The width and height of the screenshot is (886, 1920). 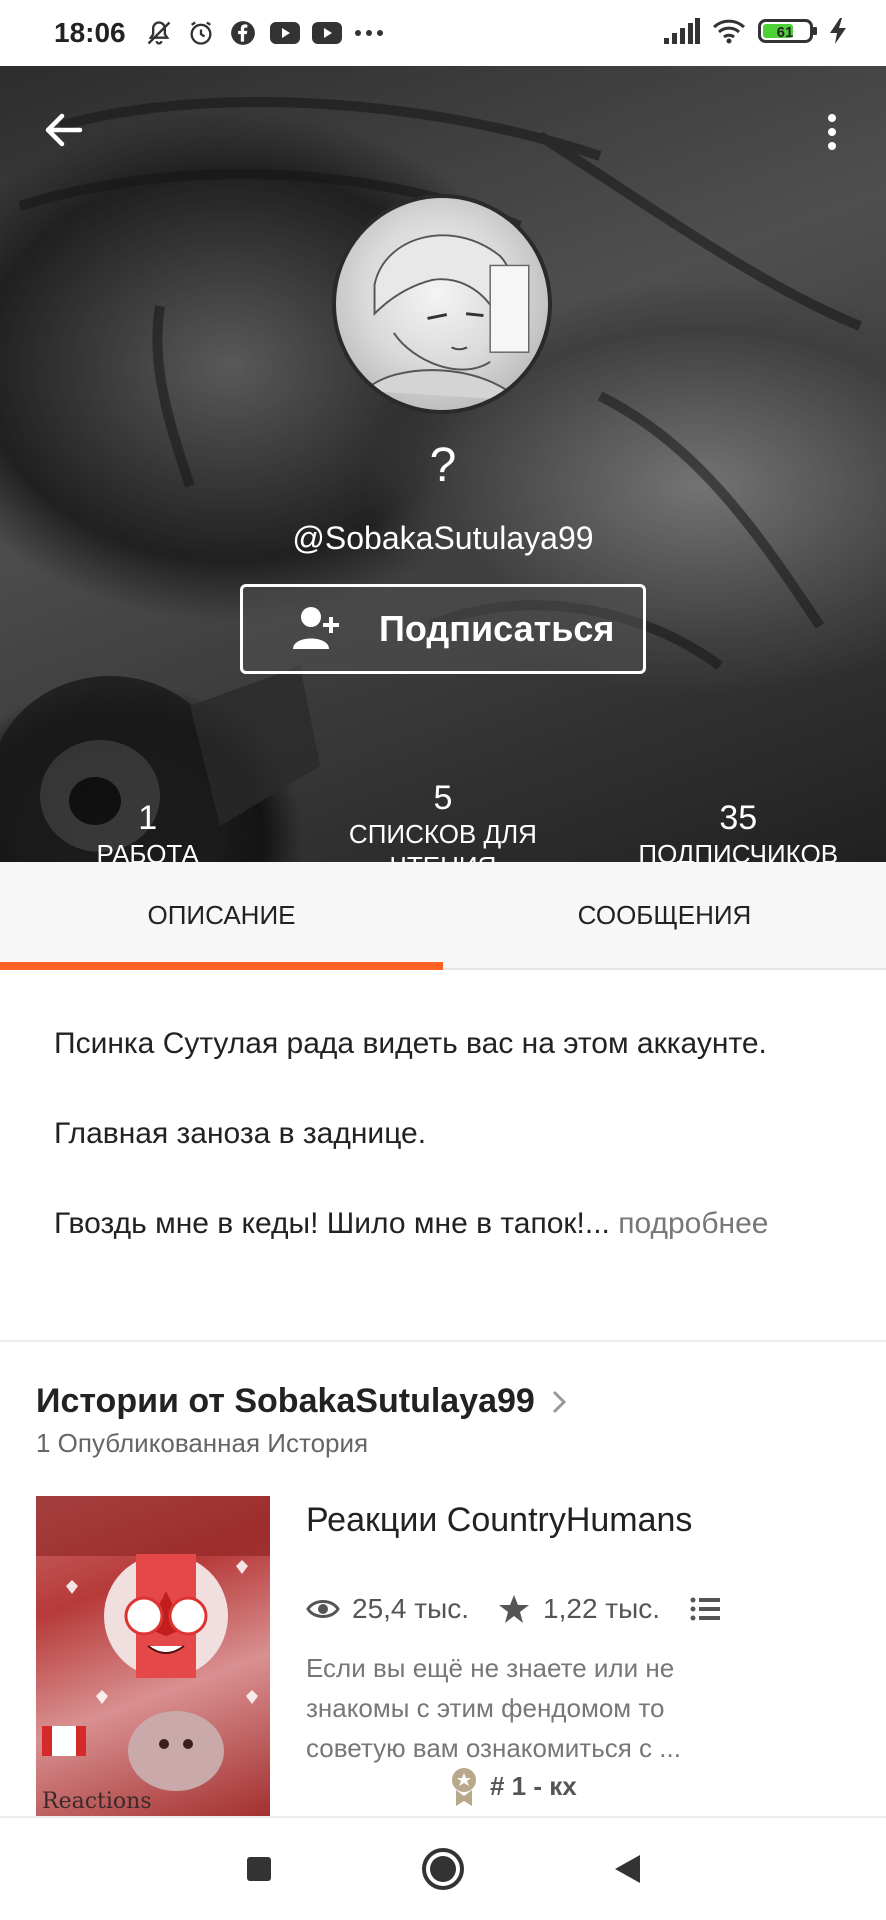 I want to click on star-icon, so click(x=514, y=1609).